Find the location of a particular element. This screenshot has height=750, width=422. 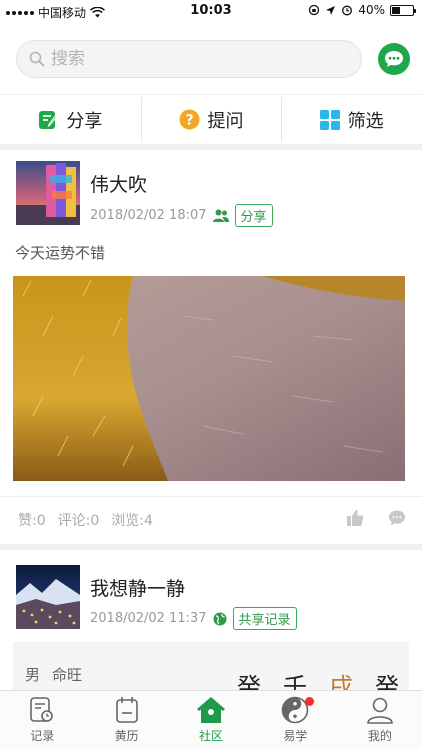

calendar-icon is located at coordinates (126, 710).